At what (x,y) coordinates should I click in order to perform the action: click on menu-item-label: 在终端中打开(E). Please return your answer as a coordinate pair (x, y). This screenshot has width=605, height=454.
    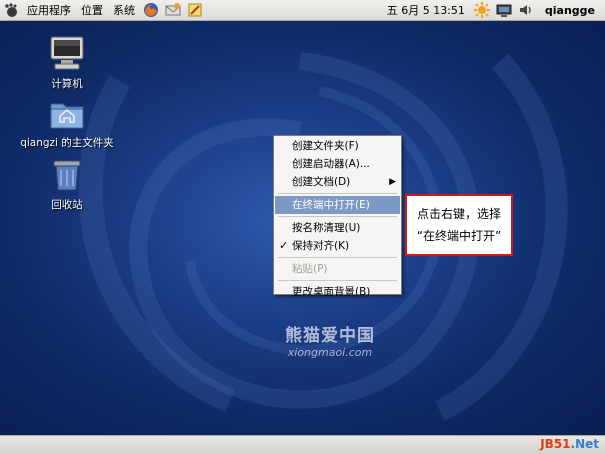
    Looking at the image, I should click on (331, 205).